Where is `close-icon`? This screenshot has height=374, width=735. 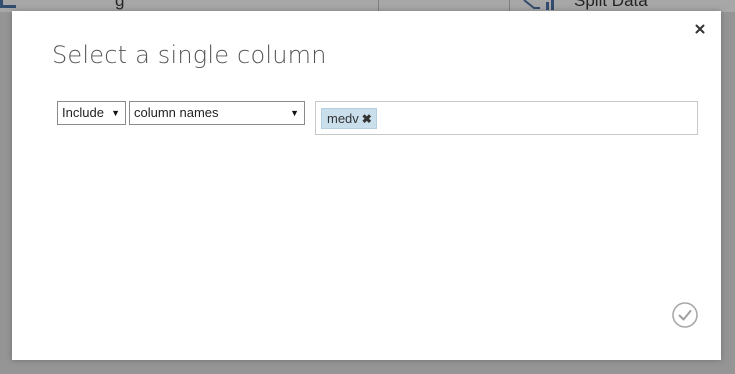 close-icon is located at coordinates (700, 29).